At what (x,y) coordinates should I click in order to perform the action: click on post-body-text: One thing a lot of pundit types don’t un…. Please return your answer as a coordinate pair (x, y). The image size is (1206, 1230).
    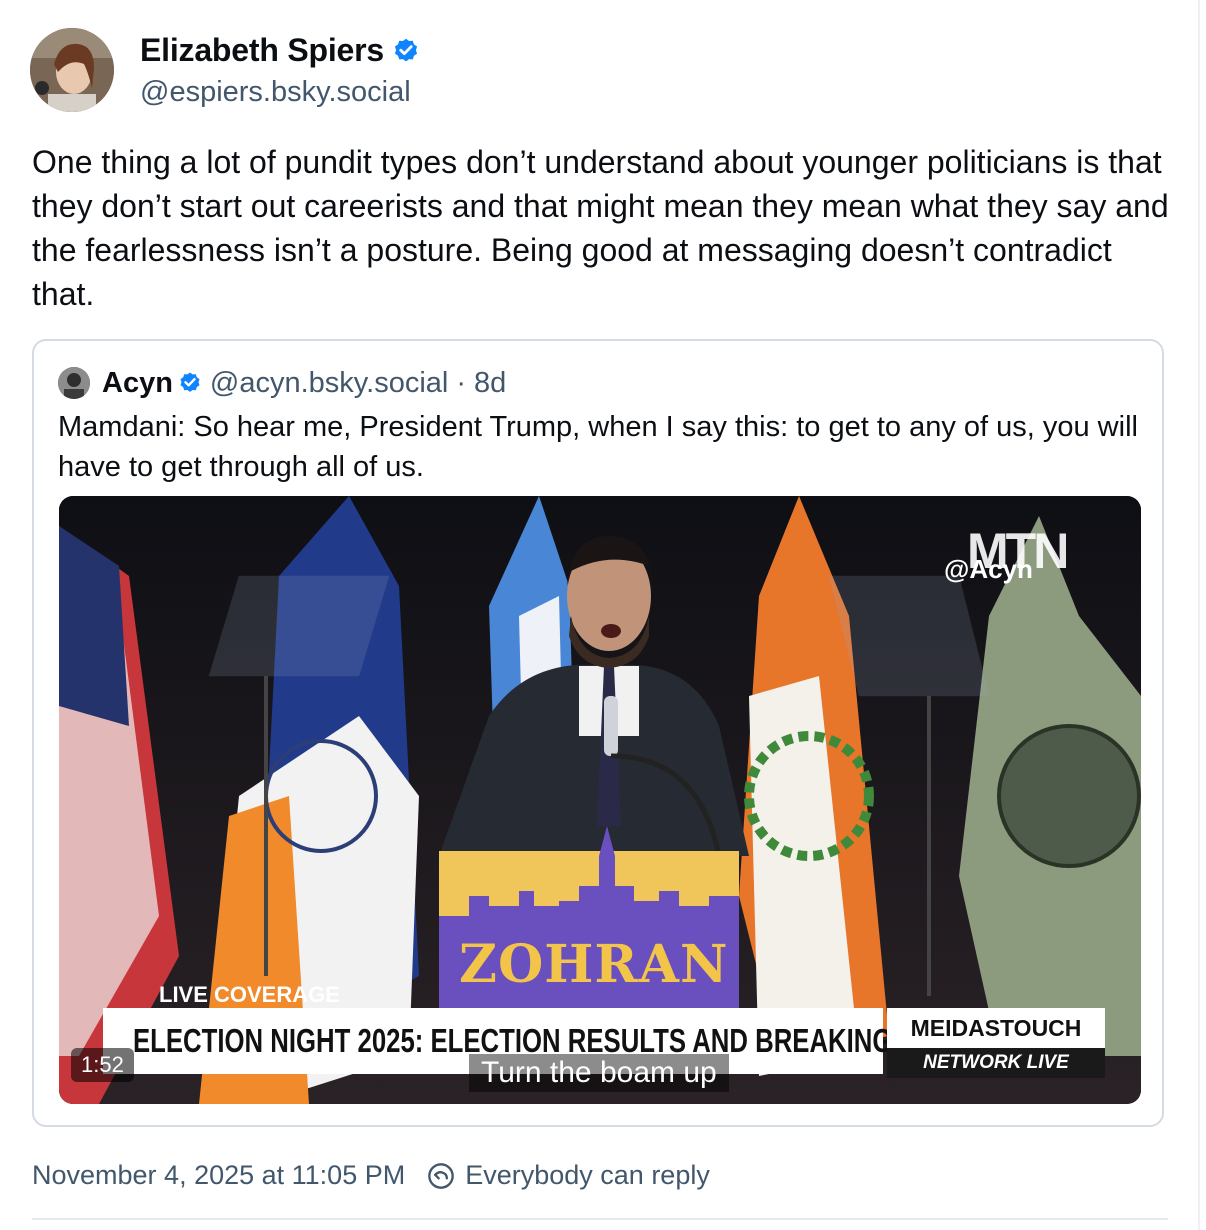
    Looking at the image, I should click on (600, 228).